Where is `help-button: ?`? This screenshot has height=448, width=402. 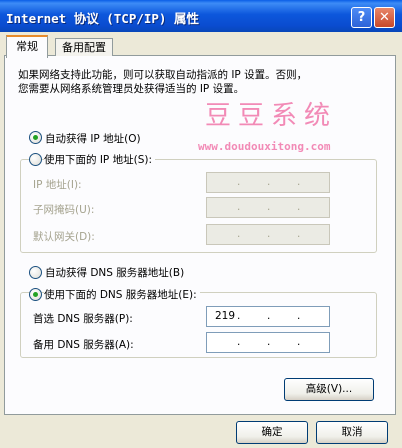 help-button: ? is located at coordinates (361, 17).